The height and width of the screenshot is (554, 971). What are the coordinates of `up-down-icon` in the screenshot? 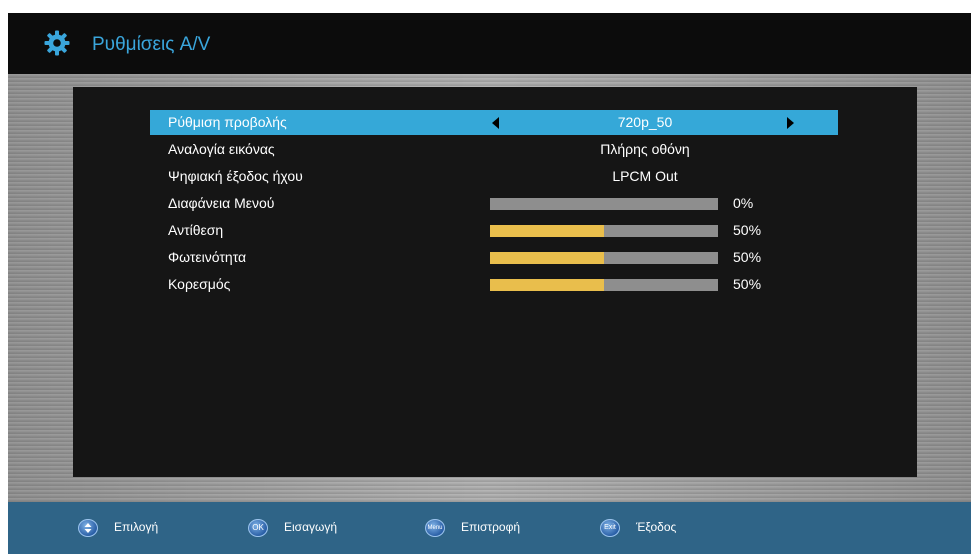 It's located at (88, 528).